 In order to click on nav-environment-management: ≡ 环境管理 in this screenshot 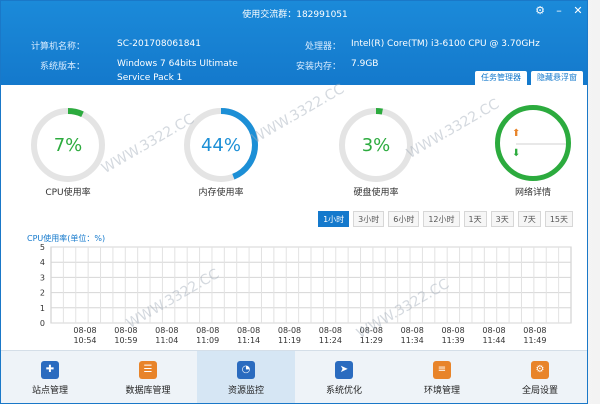, I will do `click(442, 377)`.